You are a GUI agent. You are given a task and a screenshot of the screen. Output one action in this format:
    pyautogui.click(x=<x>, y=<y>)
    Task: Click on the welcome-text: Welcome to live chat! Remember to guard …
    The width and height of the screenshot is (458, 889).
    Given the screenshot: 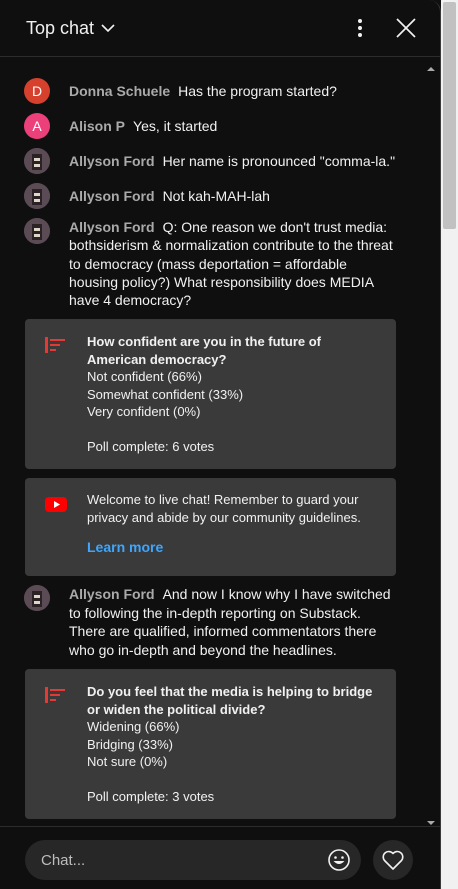 What is the action you would take?
    pyautogui.click(x=224, y=508)
    